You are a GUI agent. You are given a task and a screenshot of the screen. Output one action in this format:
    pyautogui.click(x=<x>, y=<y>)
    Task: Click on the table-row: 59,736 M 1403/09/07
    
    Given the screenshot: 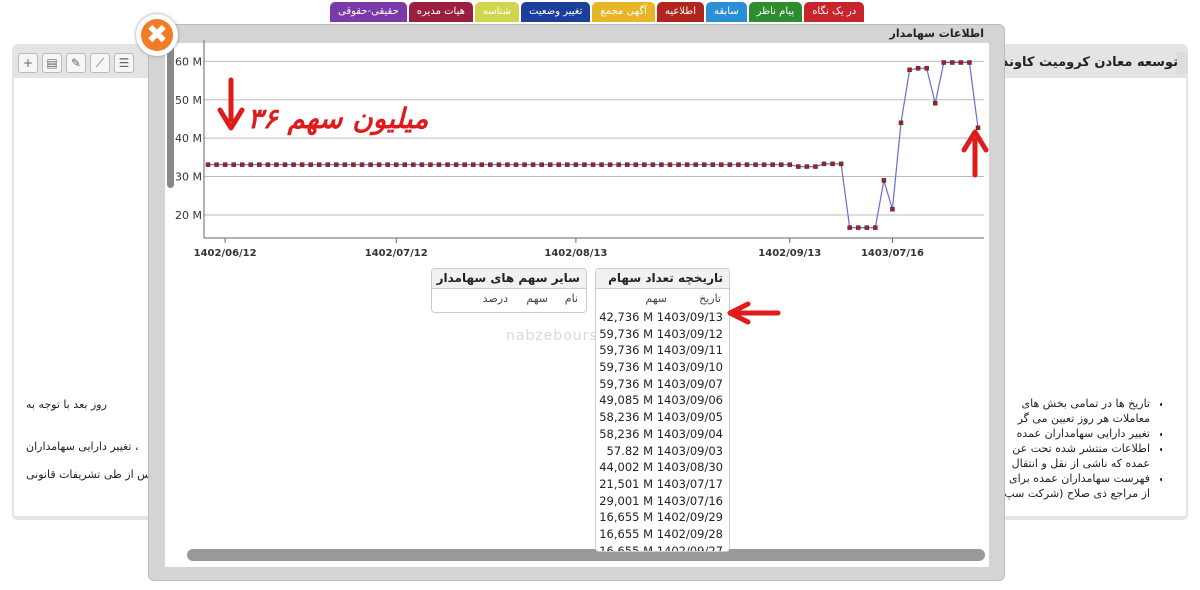 What is the action you would take?
    pyautogui.click(x=662, y=384)
    